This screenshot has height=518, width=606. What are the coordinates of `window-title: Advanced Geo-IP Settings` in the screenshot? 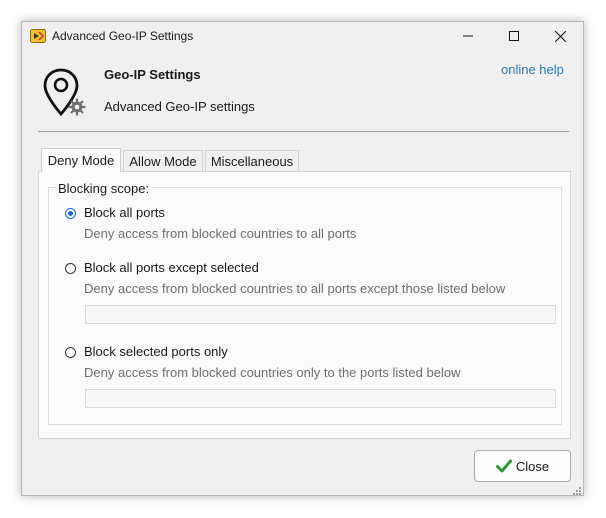 It's located at (123, 36).